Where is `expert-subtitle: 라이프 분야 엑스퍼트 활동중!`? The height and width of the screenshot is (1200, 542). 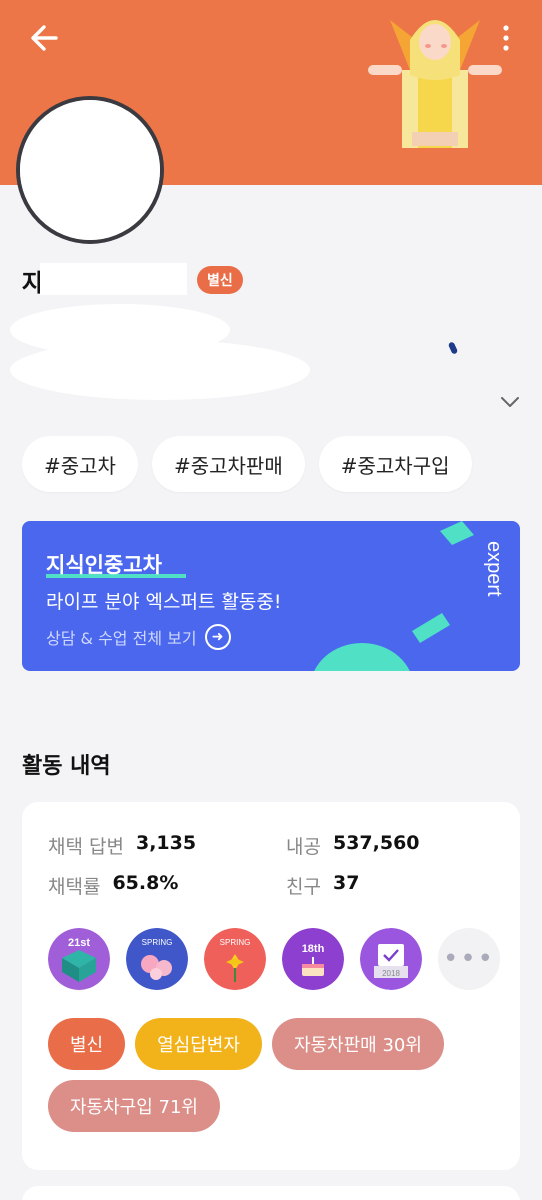
expert-subtitle: 라이프 분야 엑스퍼트 활동중! is located at coordinates (164, 602).